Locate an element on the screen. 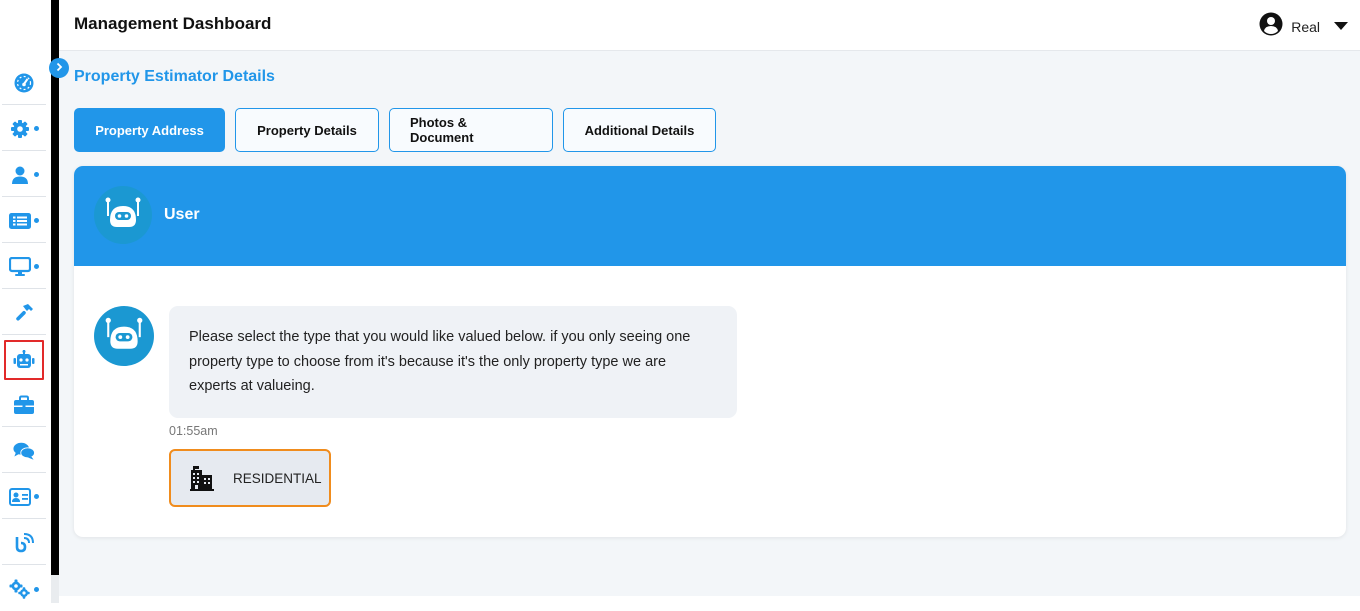 Image resolution: width=1360 pixels, height=611 pixels. tab-photos-document: Photos & Document is located at coordinates (471, 130).